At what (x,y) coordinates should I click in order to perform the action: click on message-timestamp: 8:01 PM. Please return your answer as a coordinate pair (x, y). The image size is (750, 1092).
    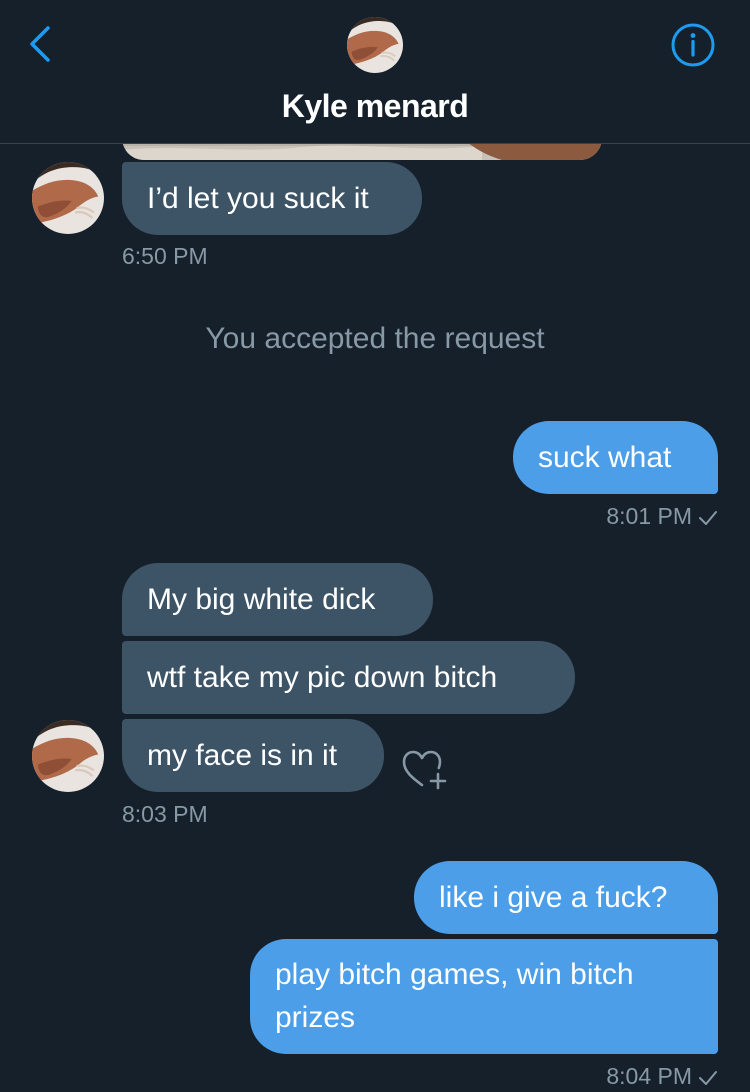
    Looking at the image, I should click on (619, 516).